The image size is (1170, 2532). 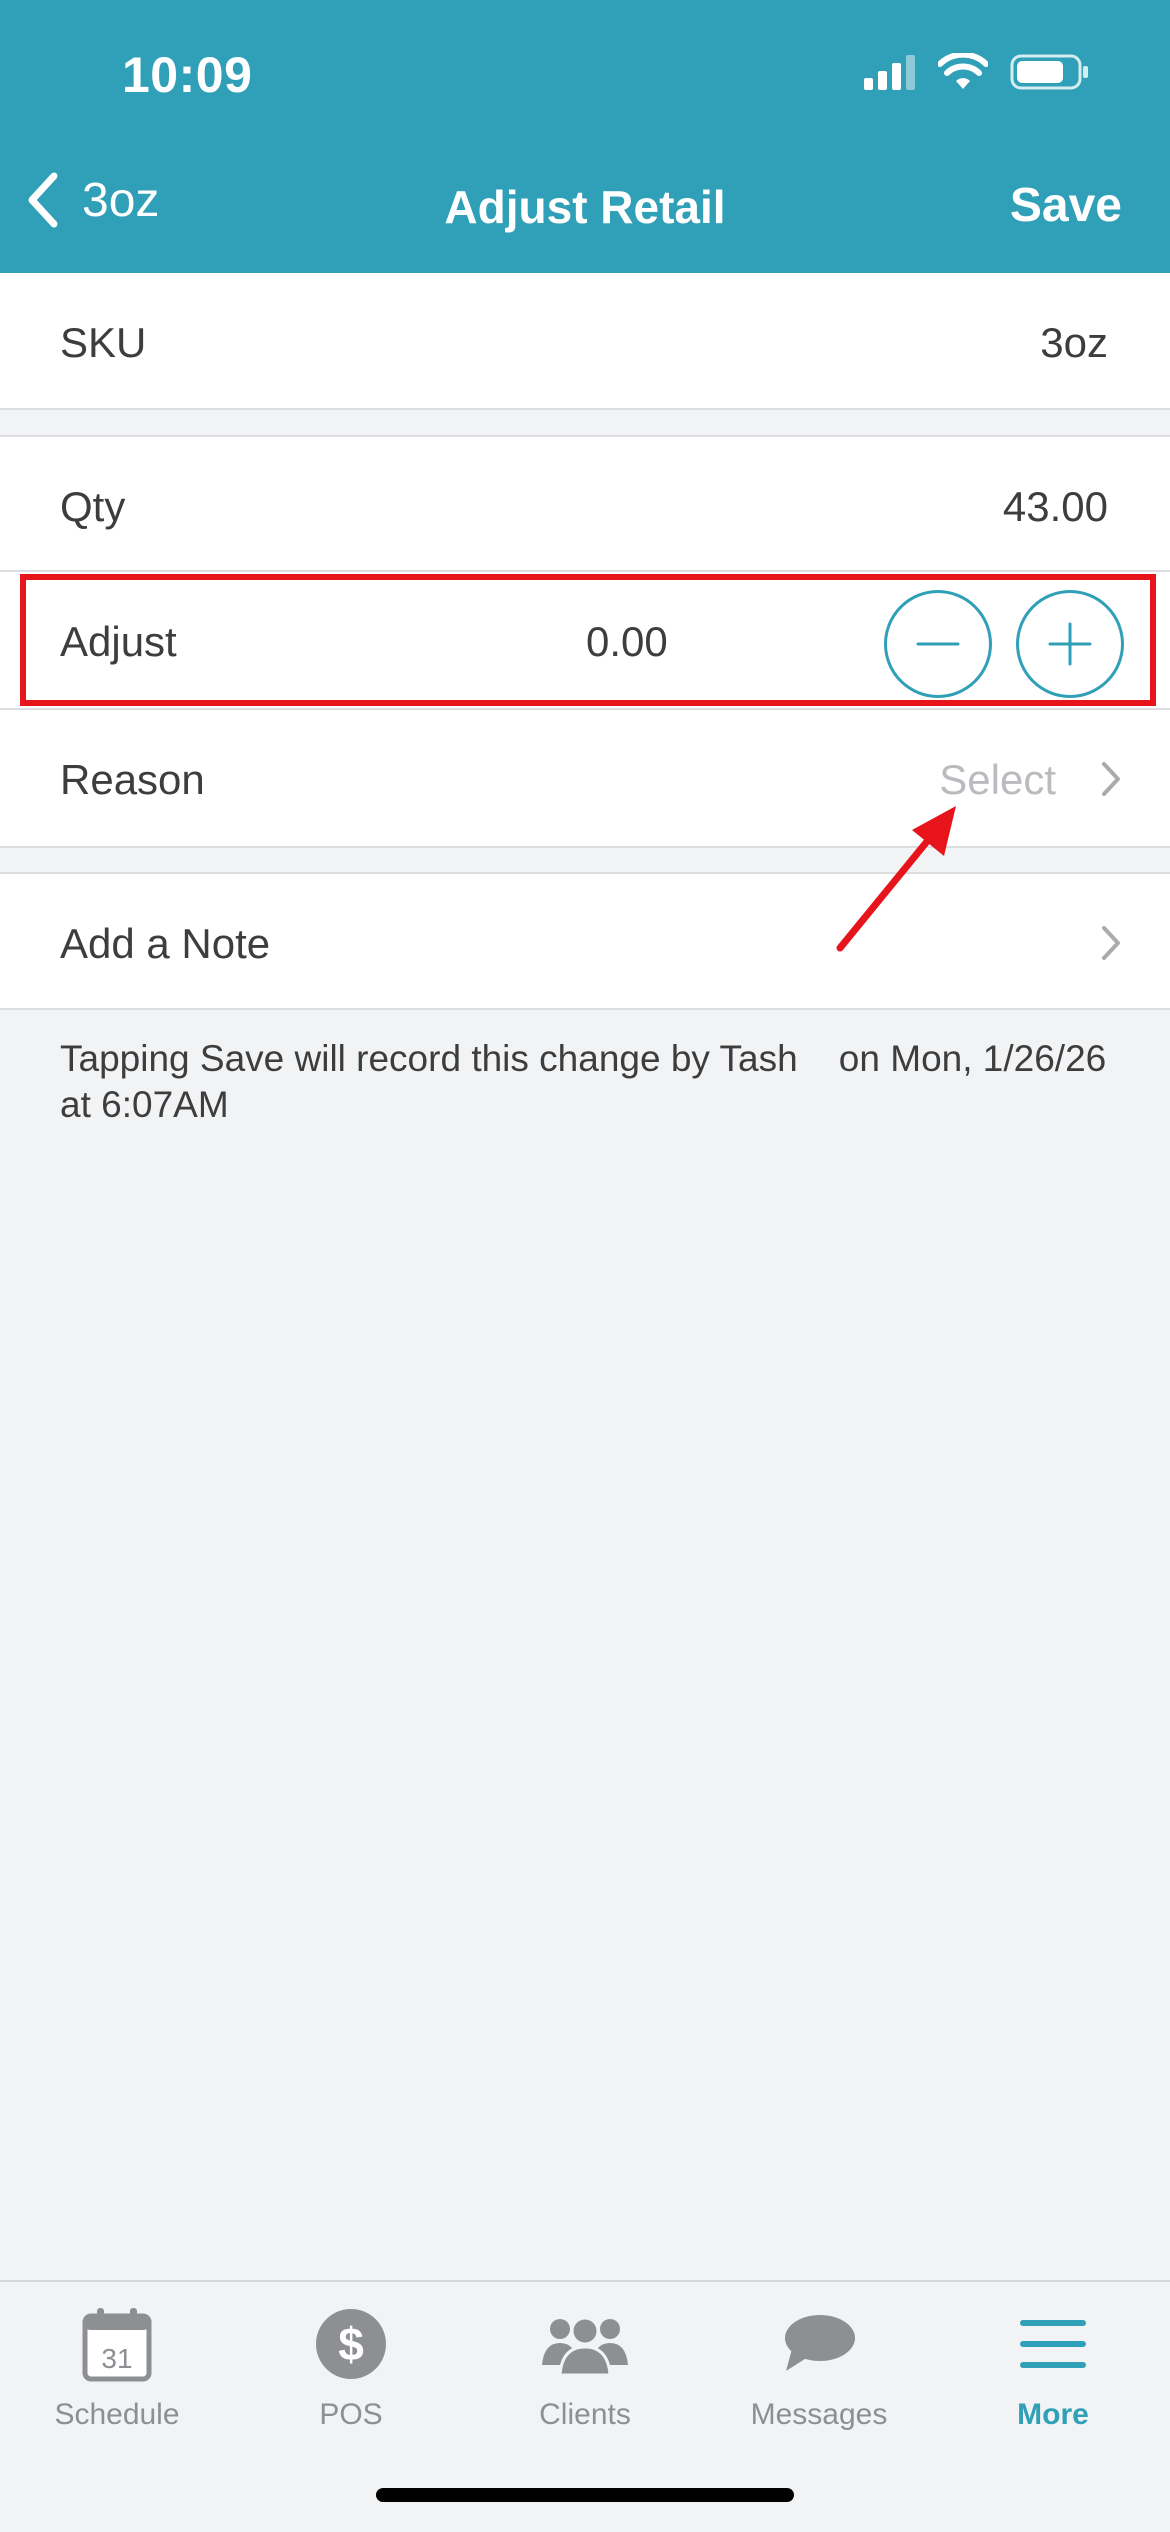 I want to click on decrement-button, so click(x=938, y=644).